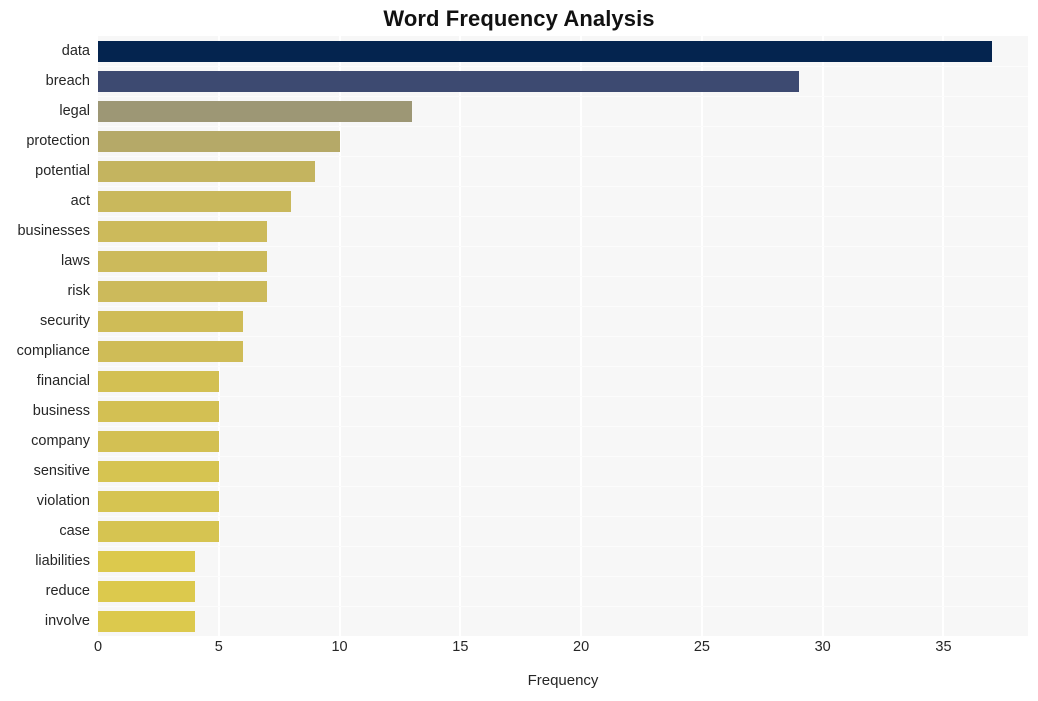 The height and width of the screenshot is (701, 1038). What do you see at coordinates (63, 501) in the screenshot?
I see `y-axis-tick-label: violation` at bounding box center [63, 501].